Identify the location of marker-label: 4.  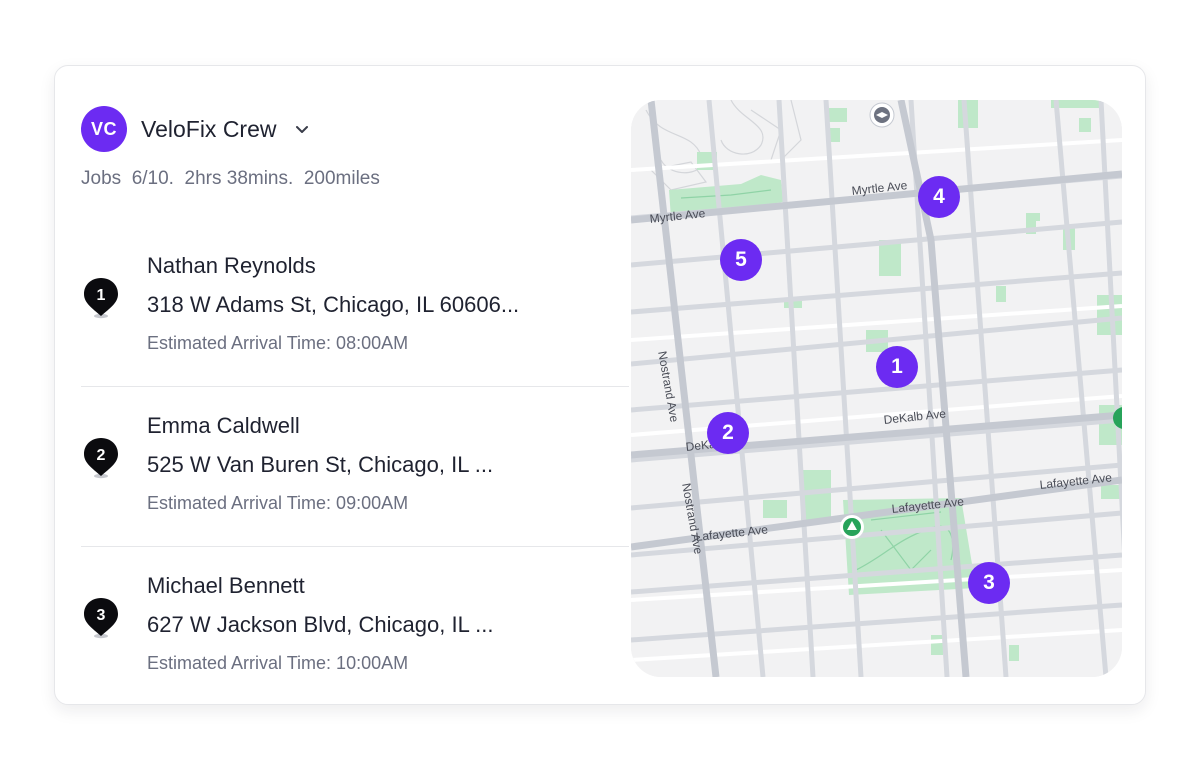
(939, 196).